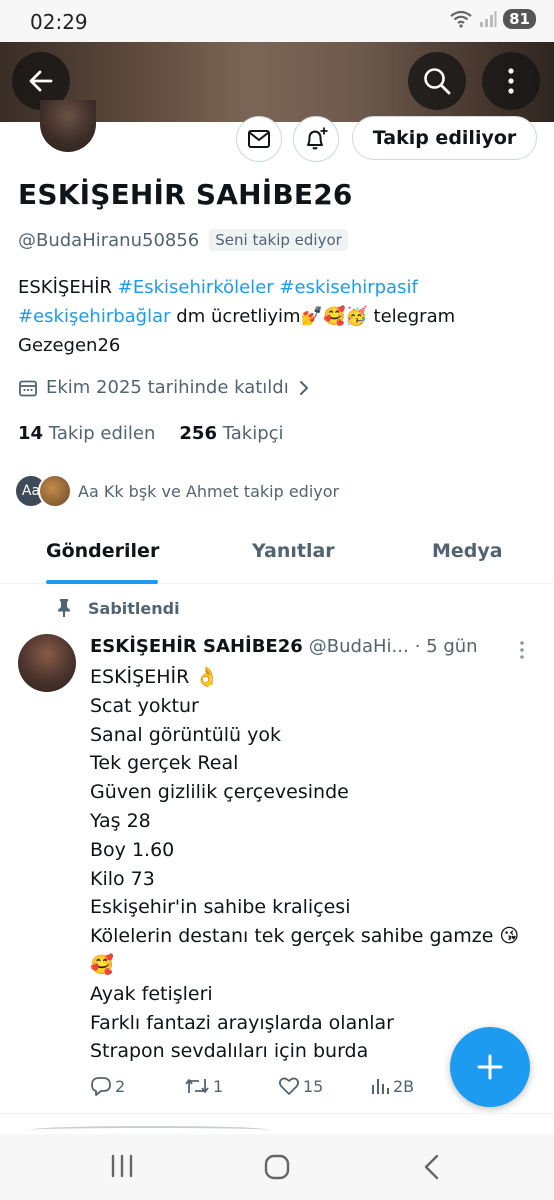  I want to click on follower-avatar, so click(55, 491).